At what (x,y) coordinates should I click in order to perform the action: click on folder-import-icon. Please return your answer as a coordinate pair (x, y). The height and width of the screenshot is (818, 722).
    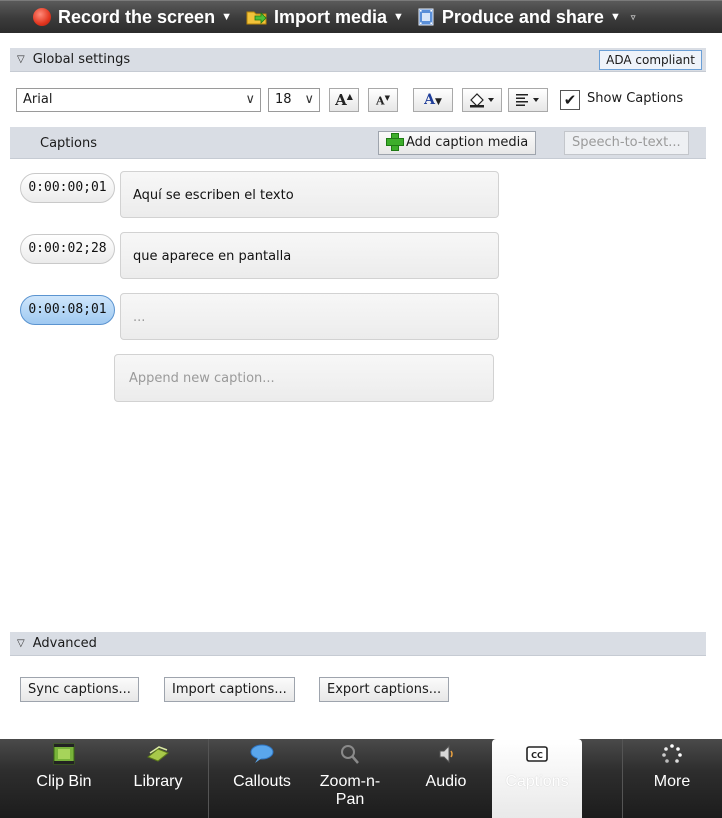
    Looking at the image, I should click on (256, 18).